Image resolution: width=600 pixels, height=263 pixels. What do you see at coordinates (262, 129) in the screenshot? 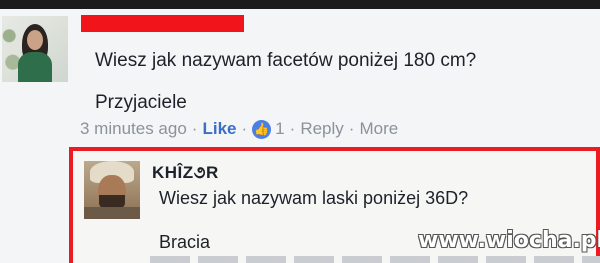
I see `thumbs-up-icon: 👍` at bounding box center [262, 129].